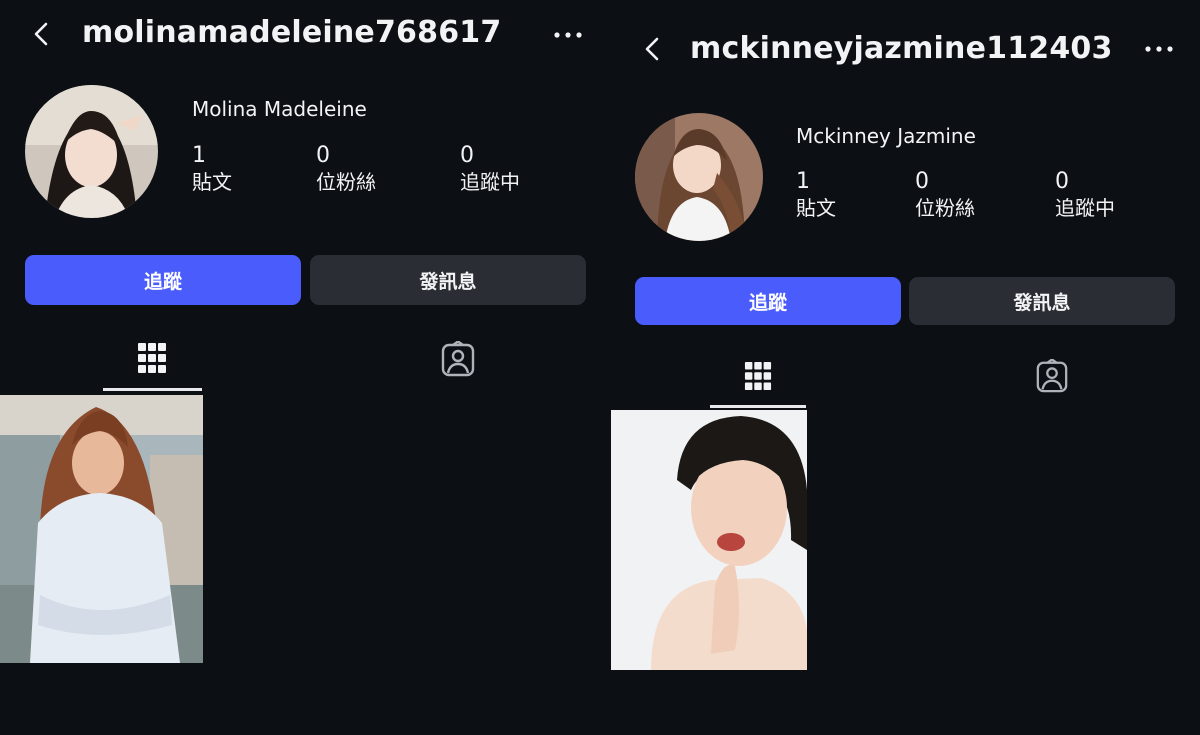  What do you see at coordinates (292, 32) in the screenshot?
I see `profile-username: molinamadeleine768617` at bounding box center [292, 32].